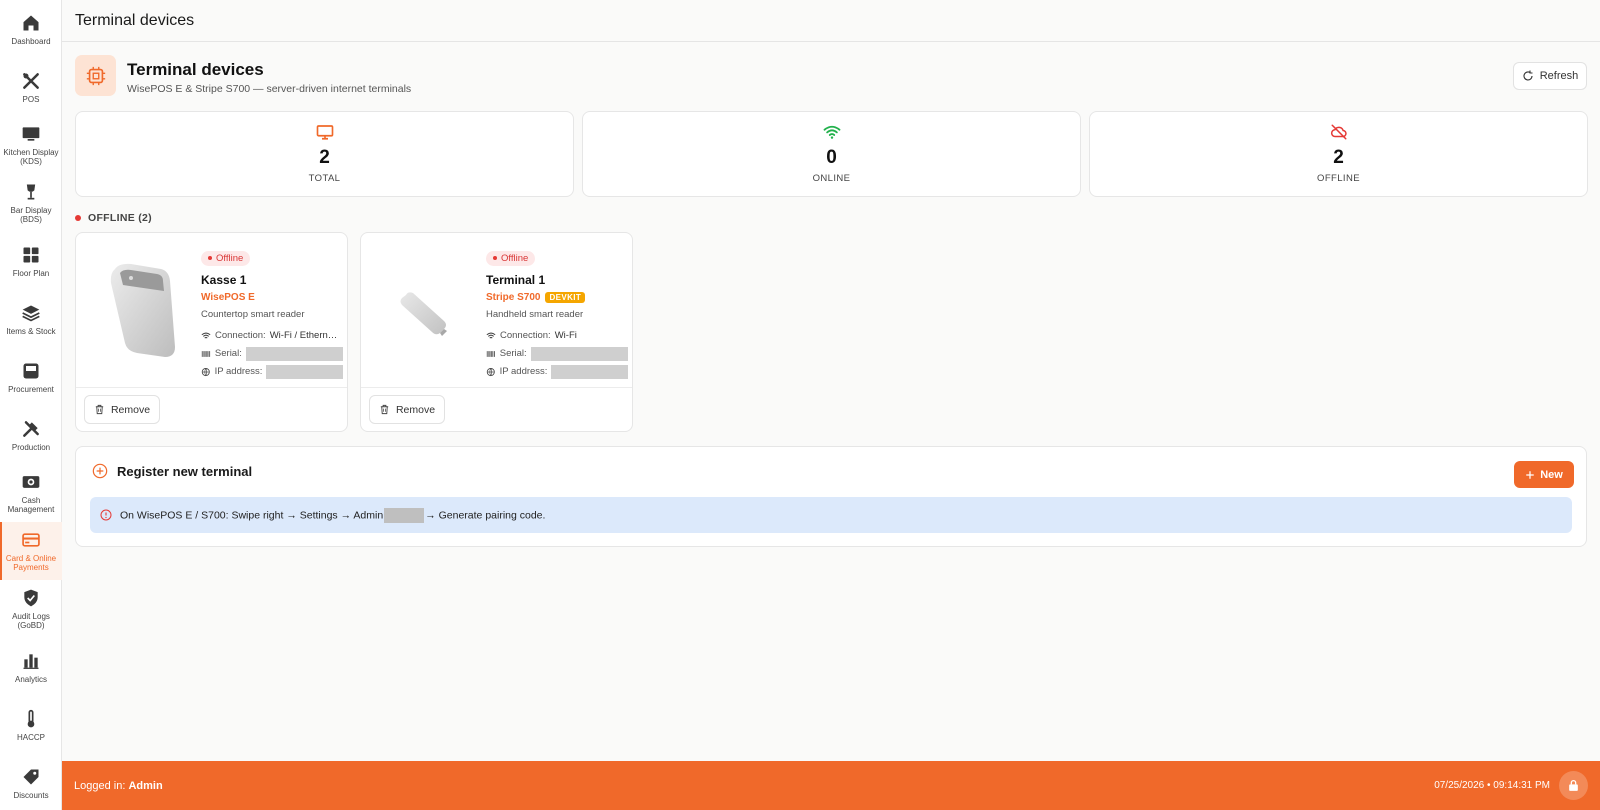  Describe the element at coordinates (31, 99) in the screenshot. I see `sidebar-item-label: POS` at that location.